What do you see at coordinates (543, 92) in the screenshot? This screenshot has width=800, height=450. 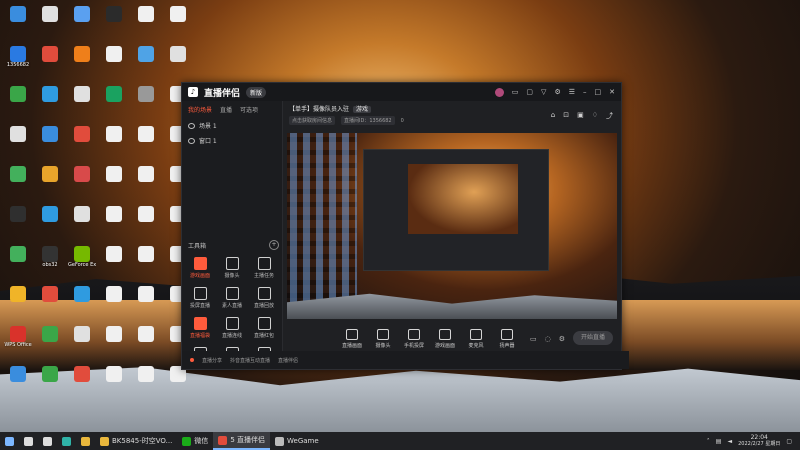 I see `shirt-icon: ▽` at bounding box center [543, 92].